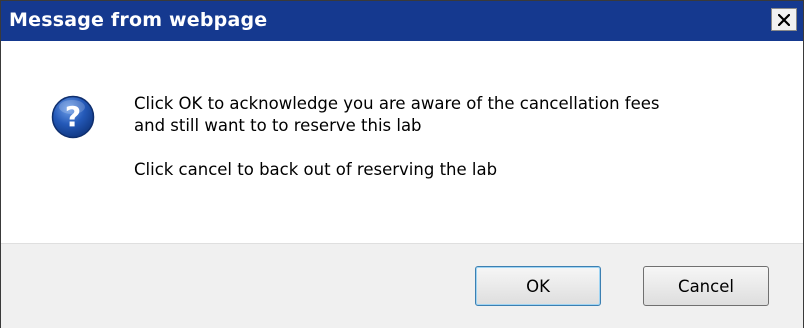 Image resolution: width=804 pixels, height=328 pixels. I want to click on dialog-title: Message from webpage, so click(138, 20).